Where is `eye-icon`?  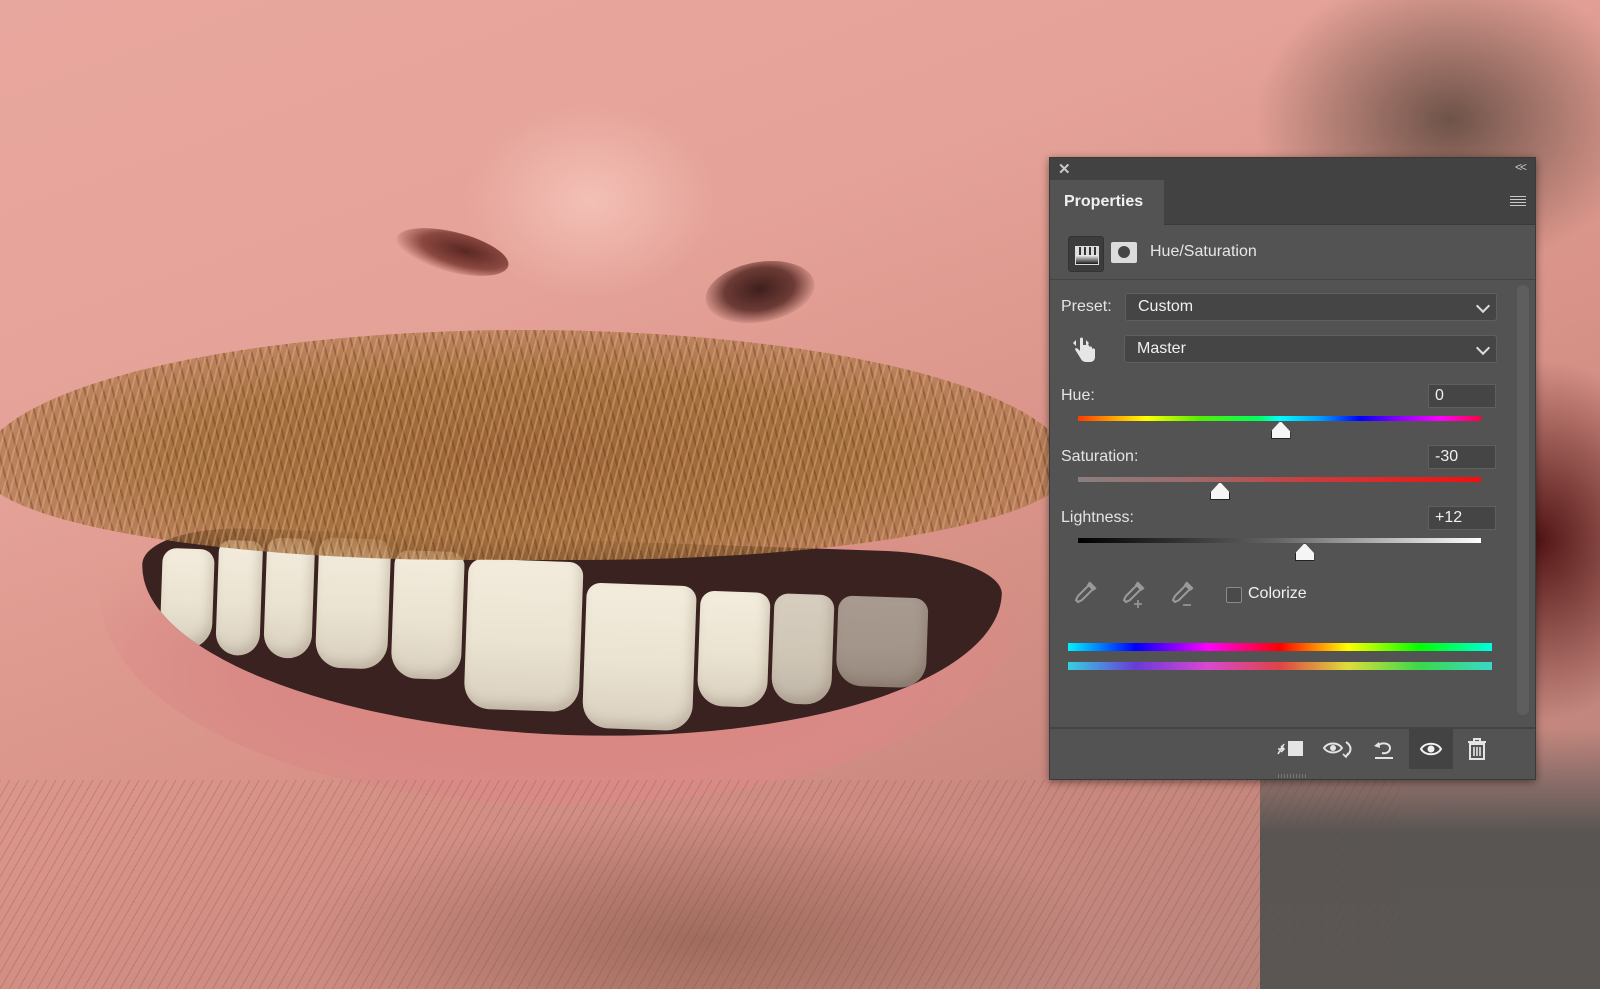
eye-icon is located at coordinates (1431, 749).